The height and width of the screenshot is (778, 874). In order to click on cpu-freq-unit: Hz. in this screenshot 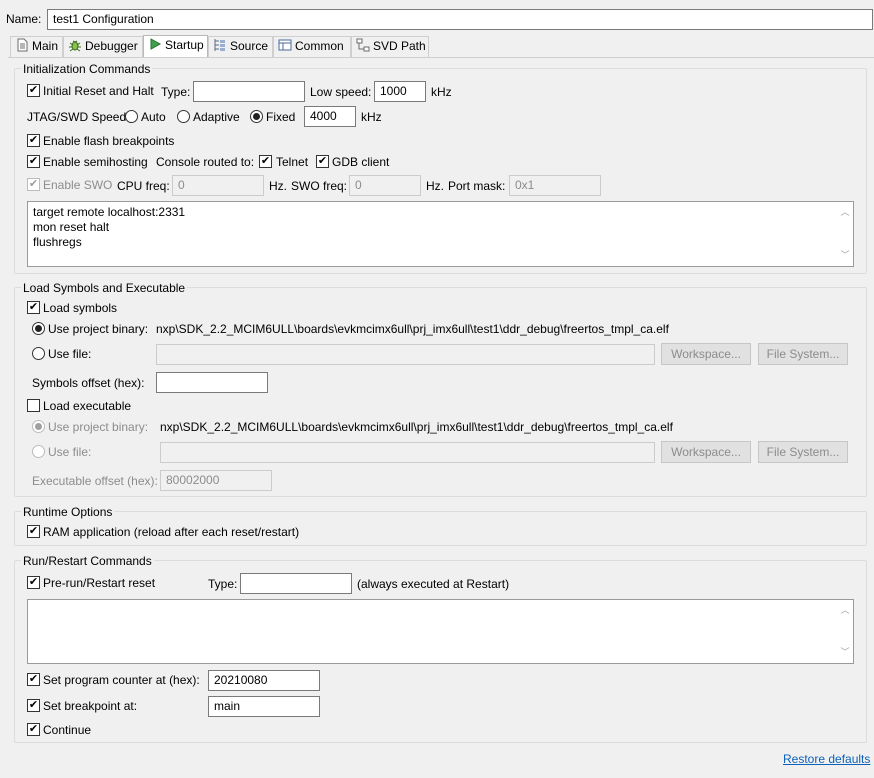, I will do `click(278, 186)`.